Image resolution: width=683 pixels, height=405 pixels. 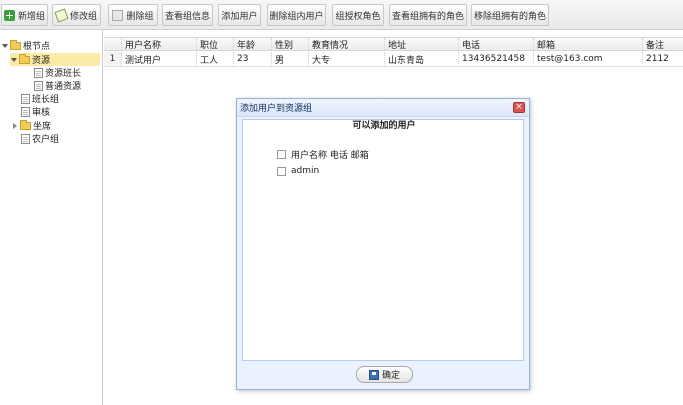 I want to click on cell-note: 2112, so click(x=657, y=59).